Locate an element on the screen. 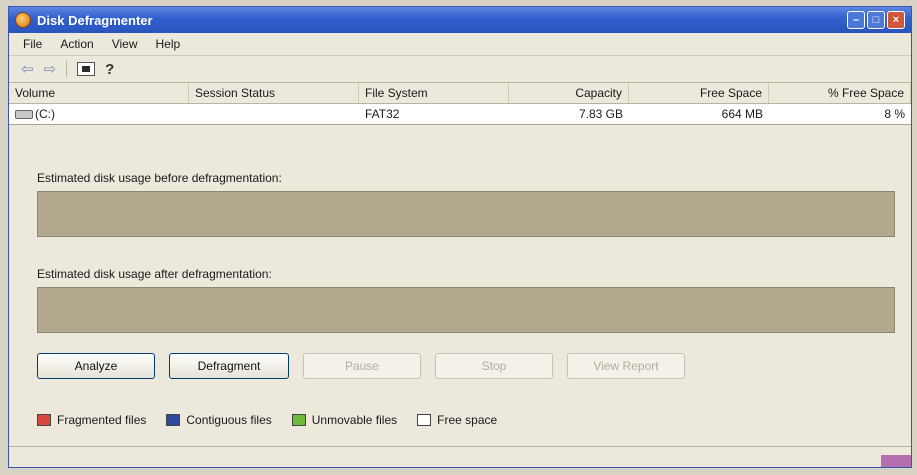 The image size is (917, 475). cell-capacity: 7.83 GB is located at coordinates (600, 114).